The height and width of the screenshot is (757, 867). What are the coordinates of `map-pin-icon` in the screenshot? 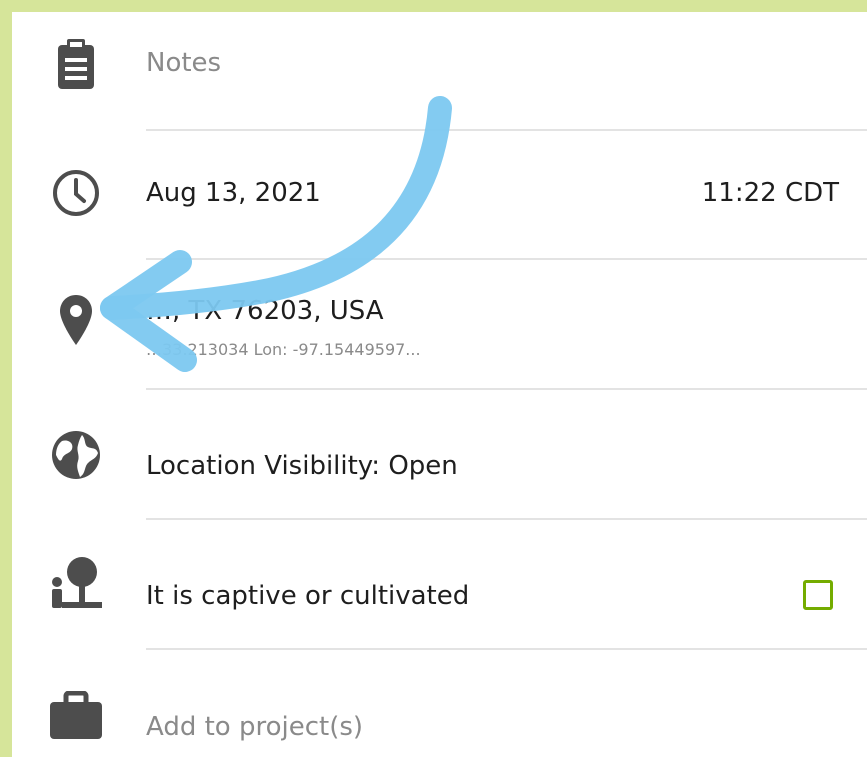 It's located at (76, 320).